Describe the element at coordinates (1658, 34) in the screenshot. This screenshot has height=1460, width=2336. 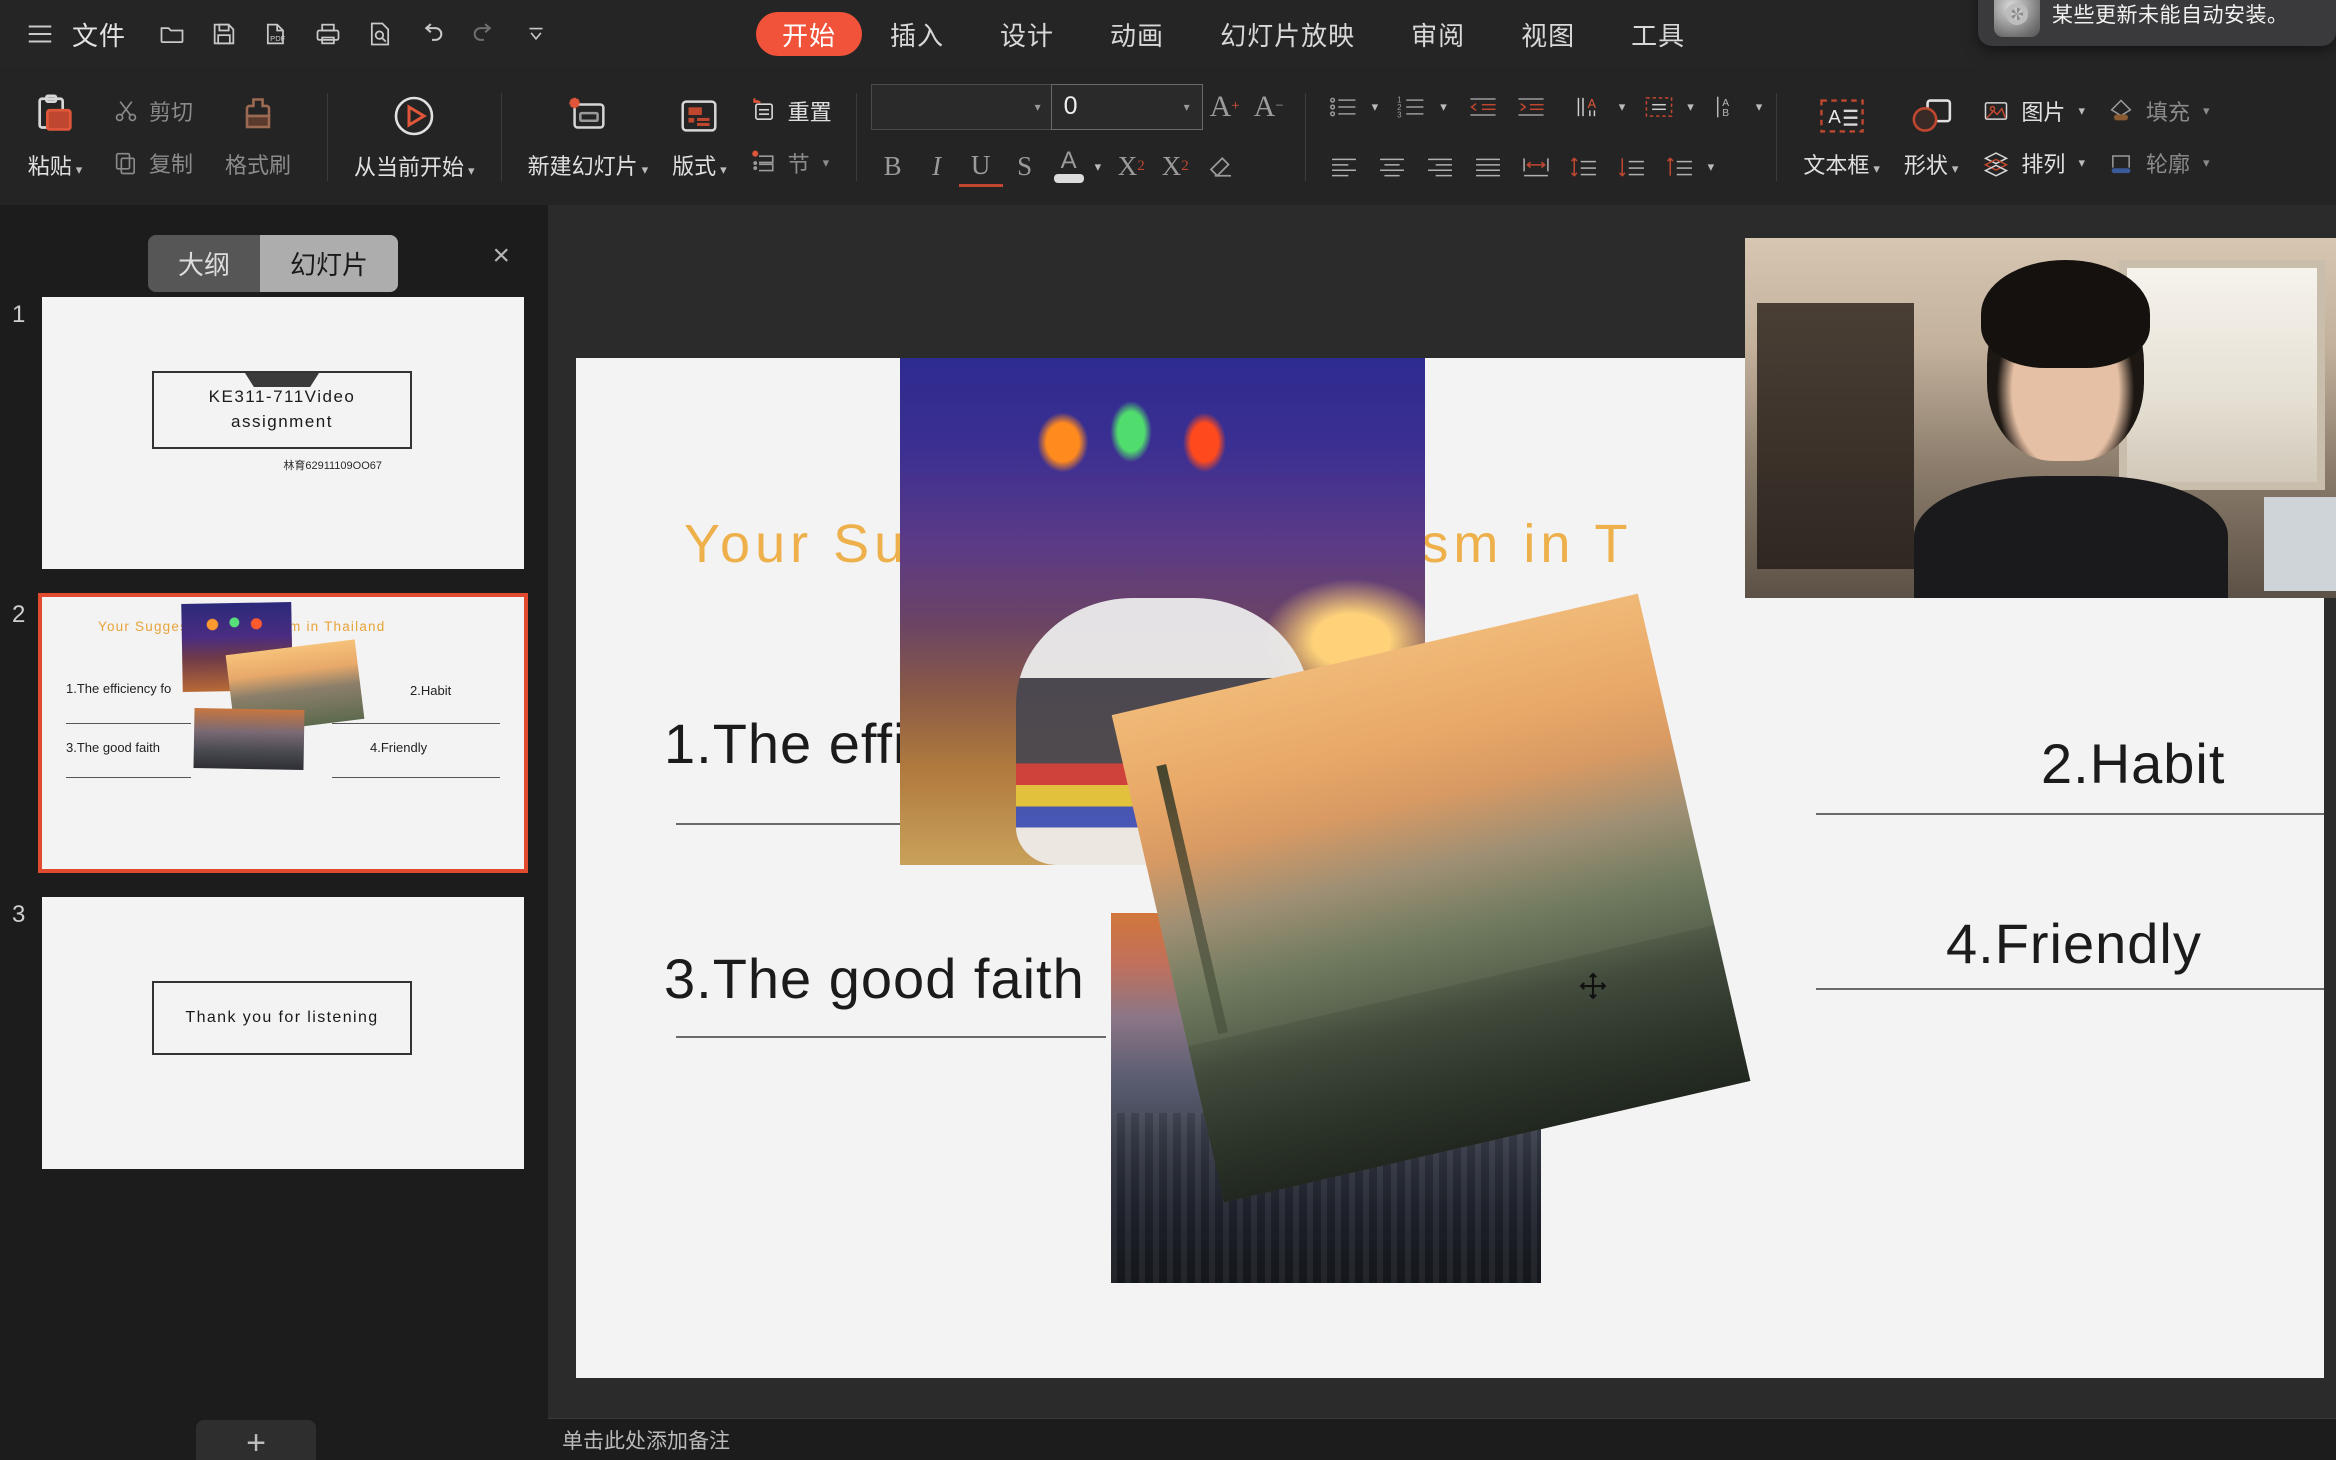
I see `tab-tools: 工具` at that location.